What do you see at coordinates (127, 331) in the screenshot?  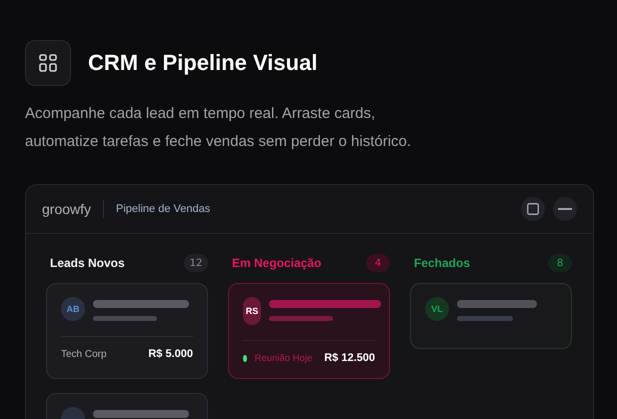 I see `lead-card: AB Tech Corp R$ 5.000` at bounding box center [127, 331].